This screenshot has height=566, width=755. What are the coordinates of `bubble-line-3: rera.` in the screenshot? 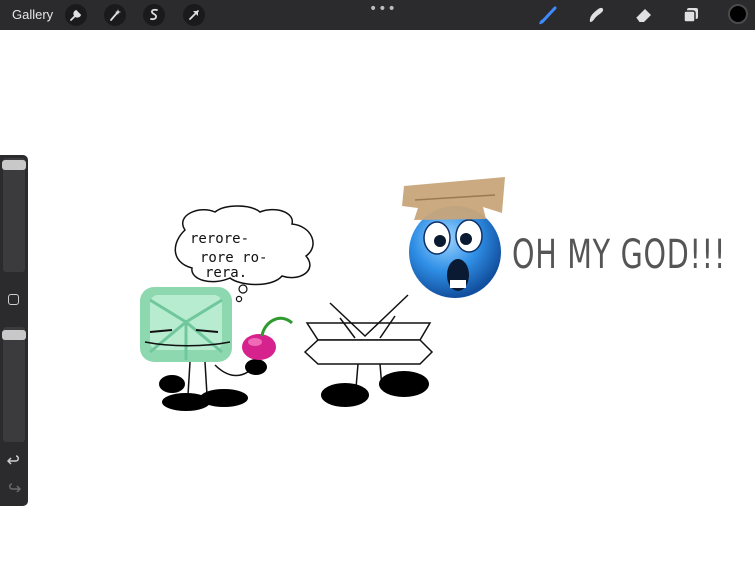 It's located at (226, 273).